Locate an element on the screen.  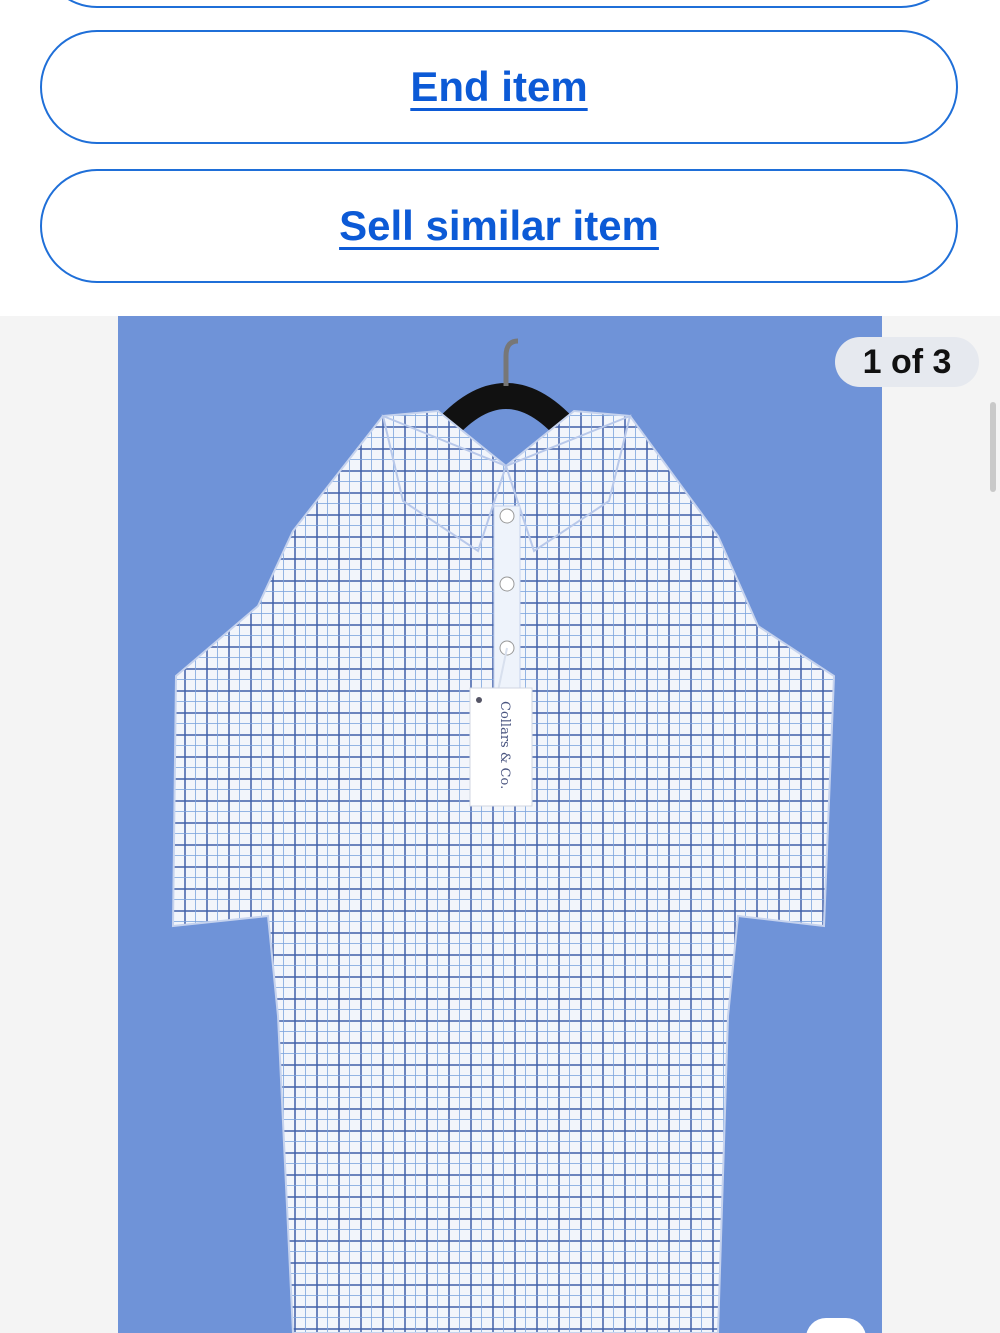
sell-similar-item-label: Sell similar item is located at coordinates (499, 225).